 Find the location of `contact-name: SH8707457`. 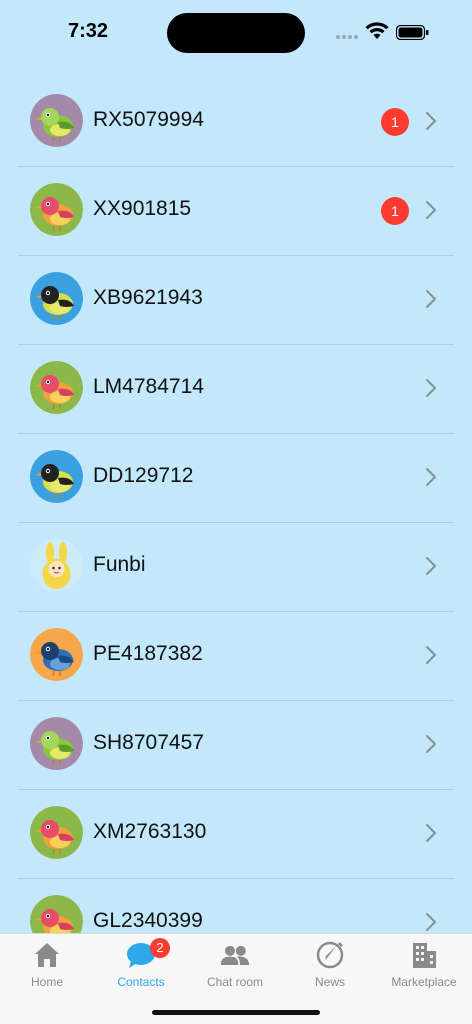

contact-name: SH8707457 is located at coordinates (148, 742).